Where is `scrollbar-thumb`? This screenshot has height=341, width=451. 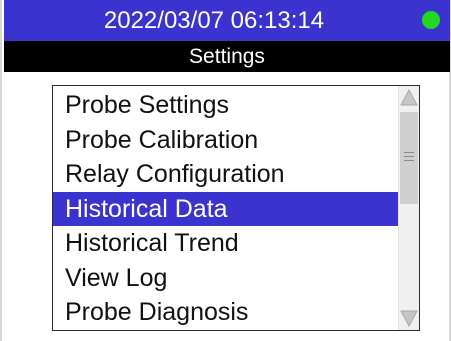
scrollbar-thumb is located at coordinates (409, 158).